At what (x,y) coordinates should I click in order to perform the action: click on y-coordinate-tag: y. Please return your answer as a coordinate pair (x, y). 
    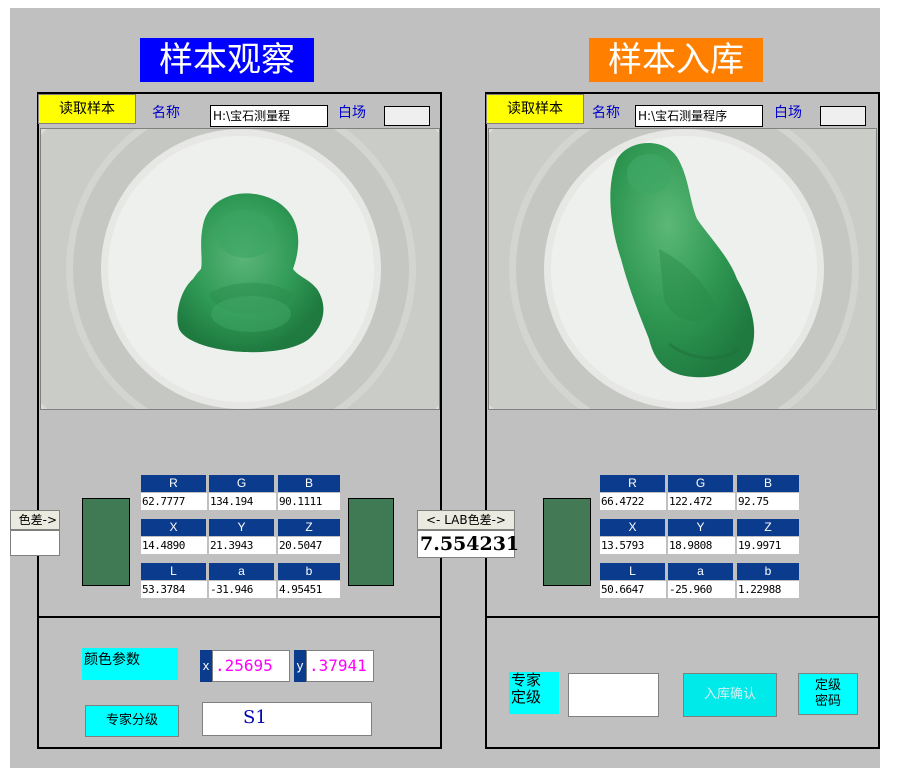
    Looking at the image, I should click on (300, 666).